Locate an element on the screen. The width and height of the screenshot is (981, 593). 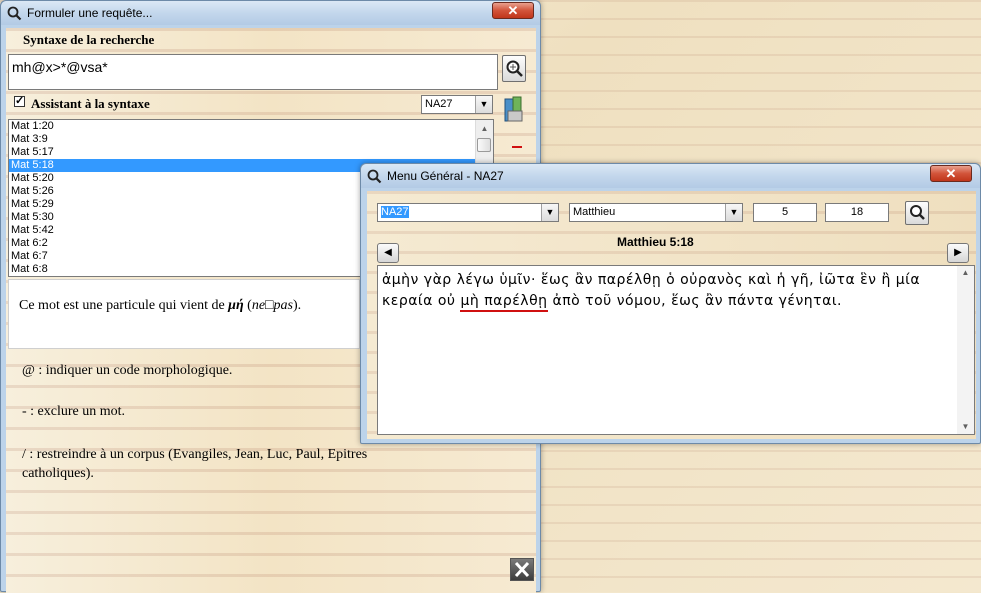
goto-button is located at coordinates (917, 213).